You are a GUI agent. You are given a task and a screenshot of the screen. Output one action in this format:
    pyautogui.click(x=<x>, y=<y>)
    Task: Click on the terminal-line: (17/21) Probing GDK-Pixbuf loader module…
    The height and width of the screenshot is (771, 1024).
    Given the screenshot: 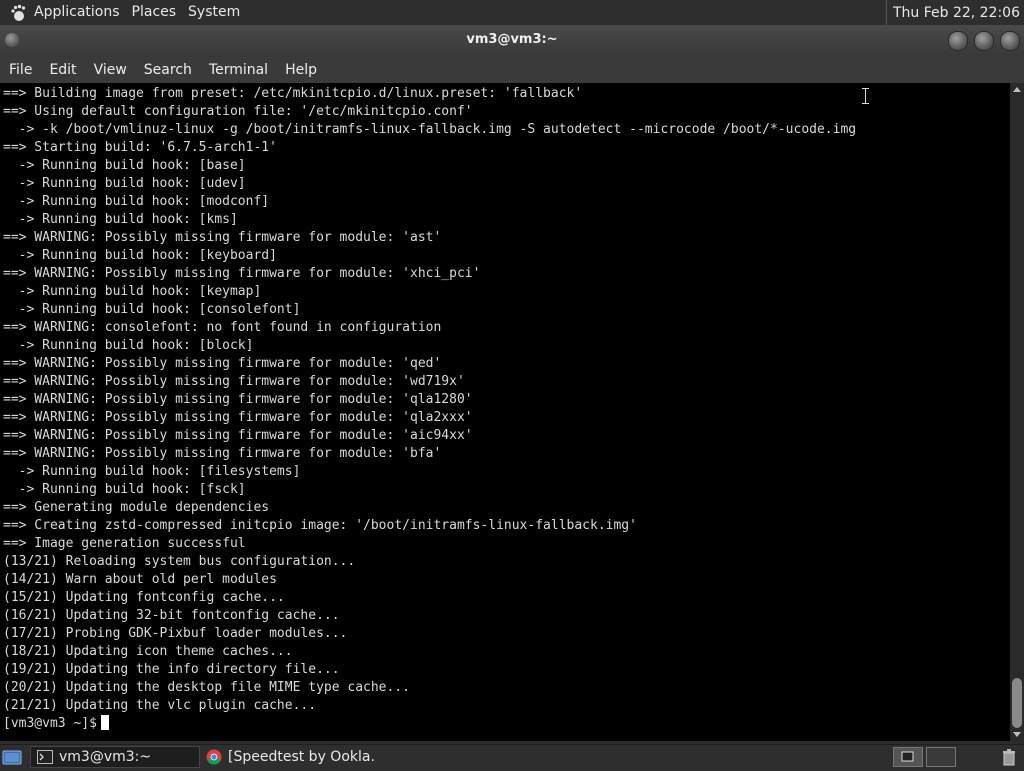 What is the action you would take?
    pyautogui.click(x=175, y=633)
    